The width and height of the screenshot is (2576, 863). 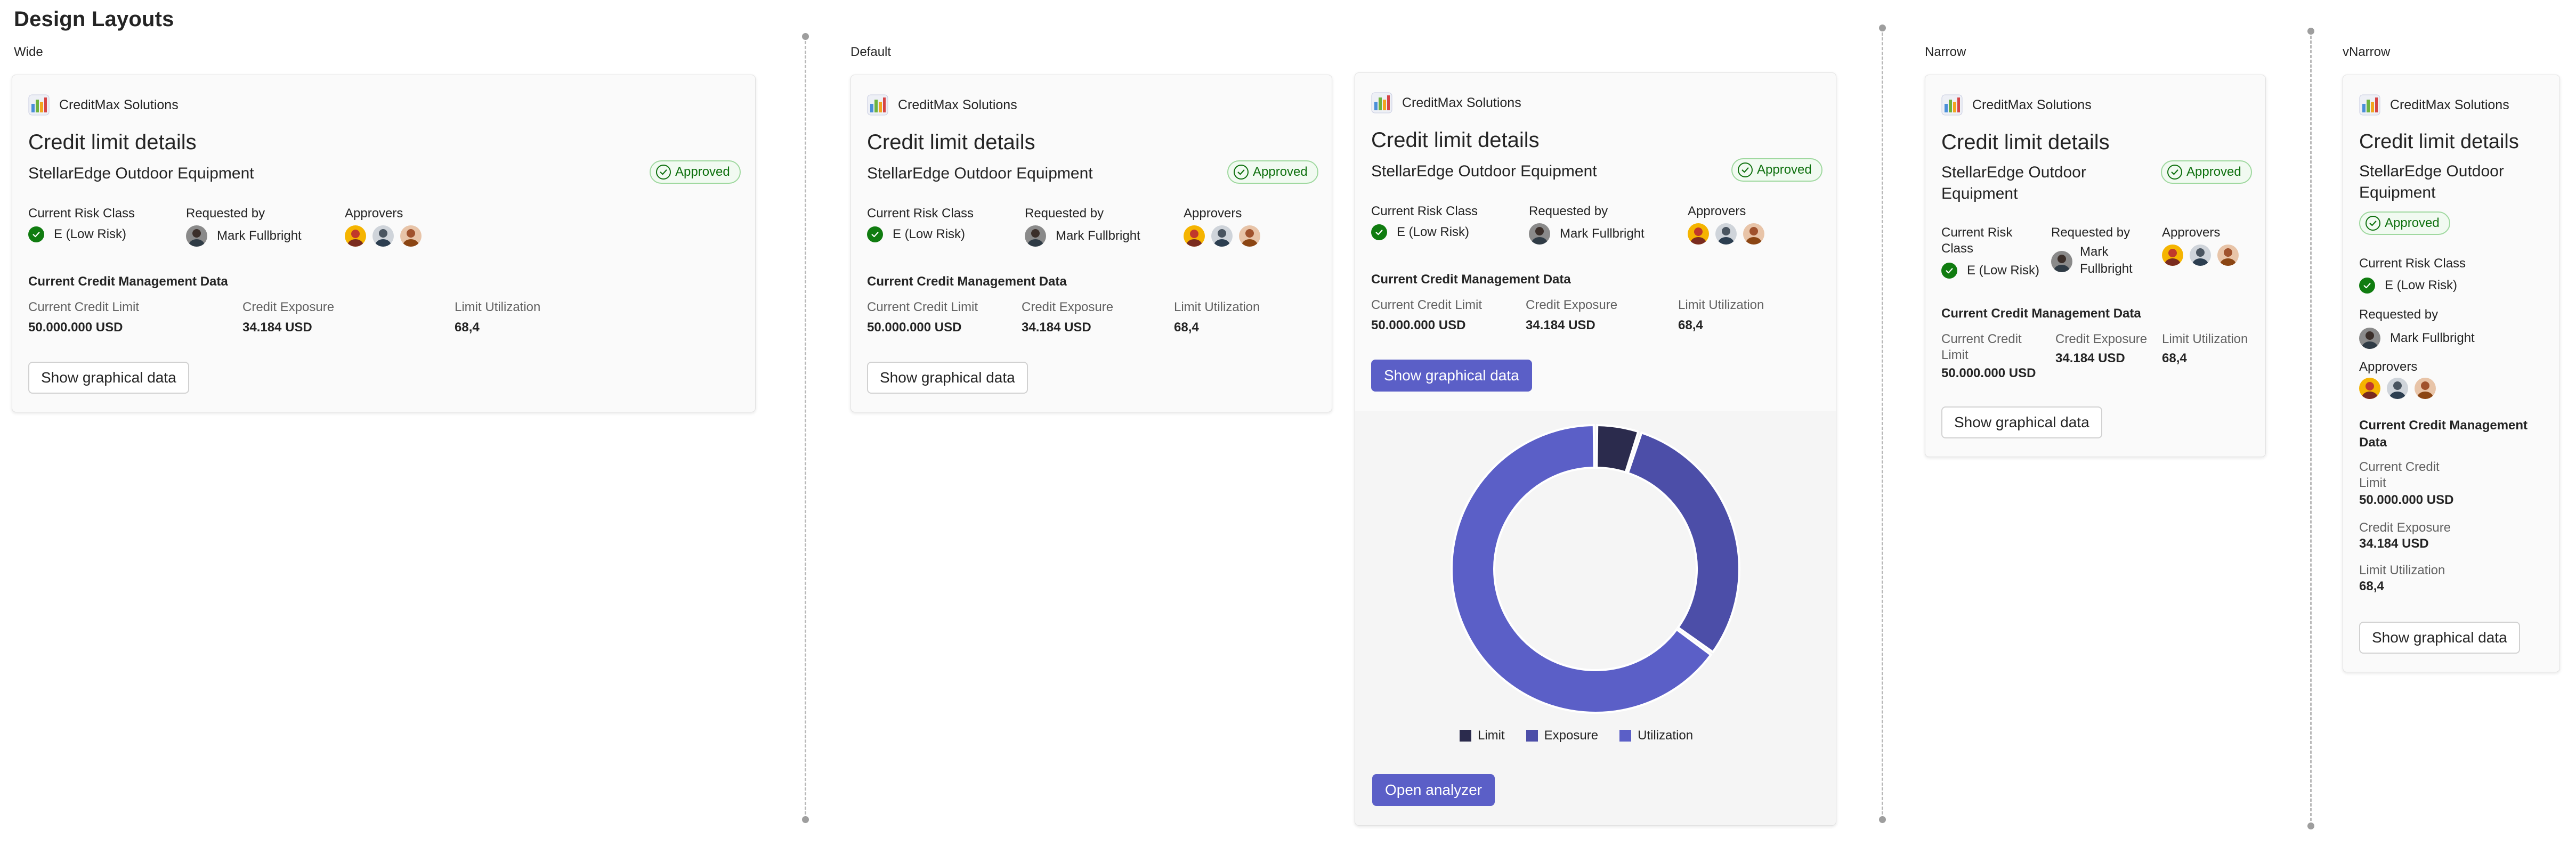 What do you see at coordinates (1433, 232) in the screenshot?
I see `risk-value-text: E (Low Risk)` at bounding box center [1433, 232].